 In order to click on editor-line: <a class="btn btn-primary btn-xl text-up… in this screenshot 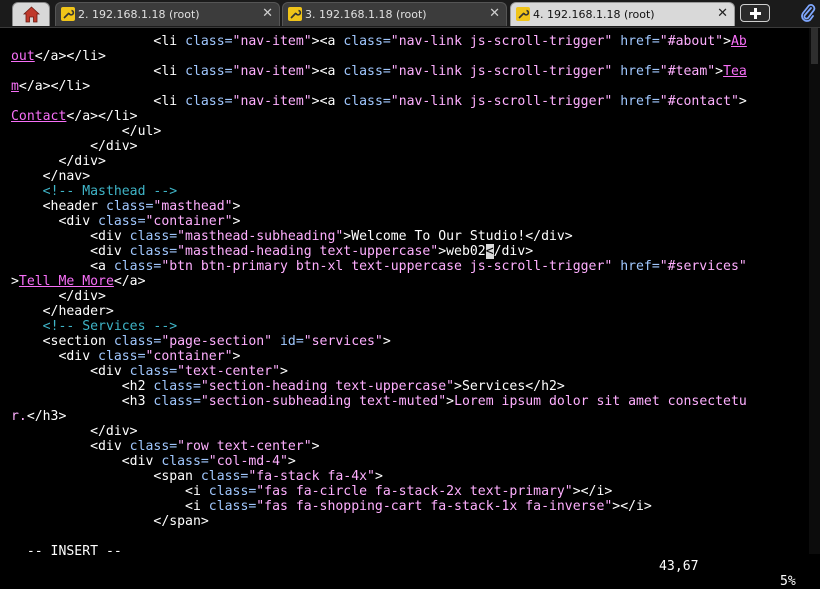, I will do `click(409, 266)`.